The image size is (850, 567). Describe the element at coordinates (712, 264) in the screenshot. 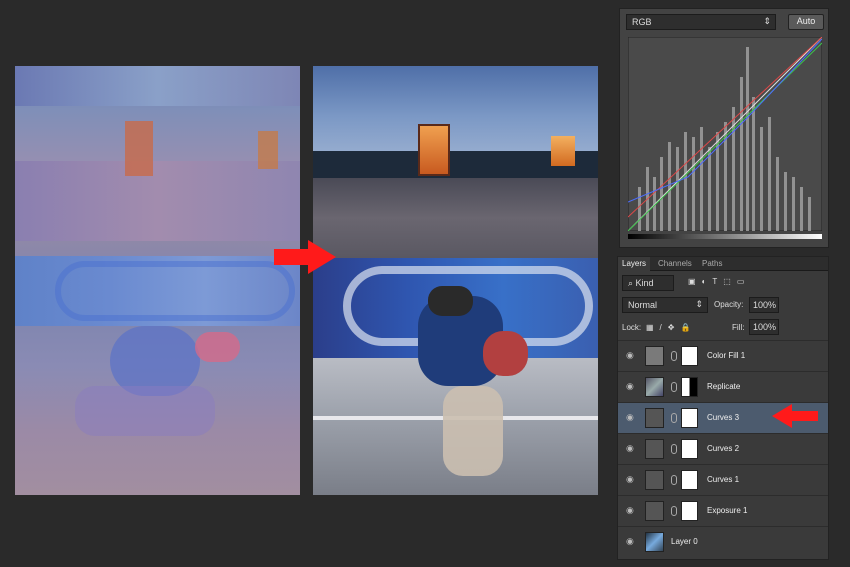

I see `tab-paths: Paths` at that location.